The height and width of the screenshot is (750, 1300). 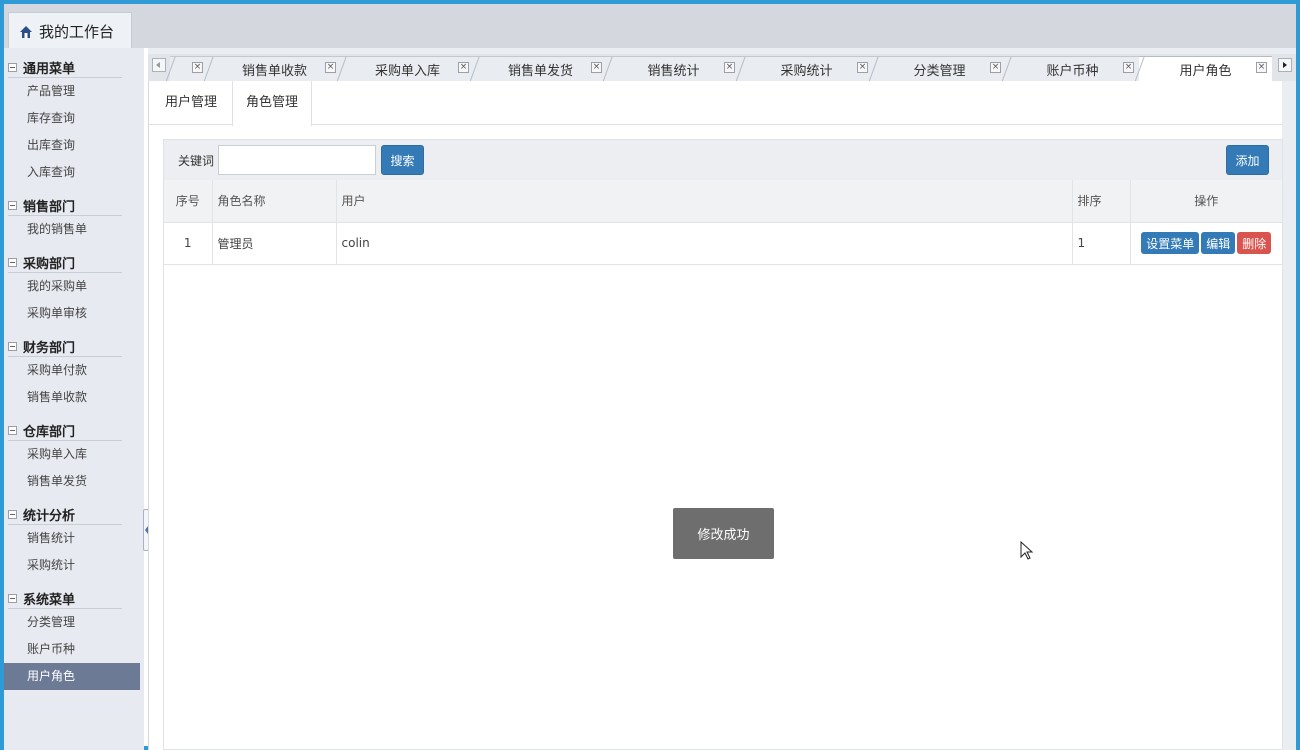 What do you see at coordinates (188, 243) in the screenshot?
I see `cell-no: 1` at bounding box center [188, 243].